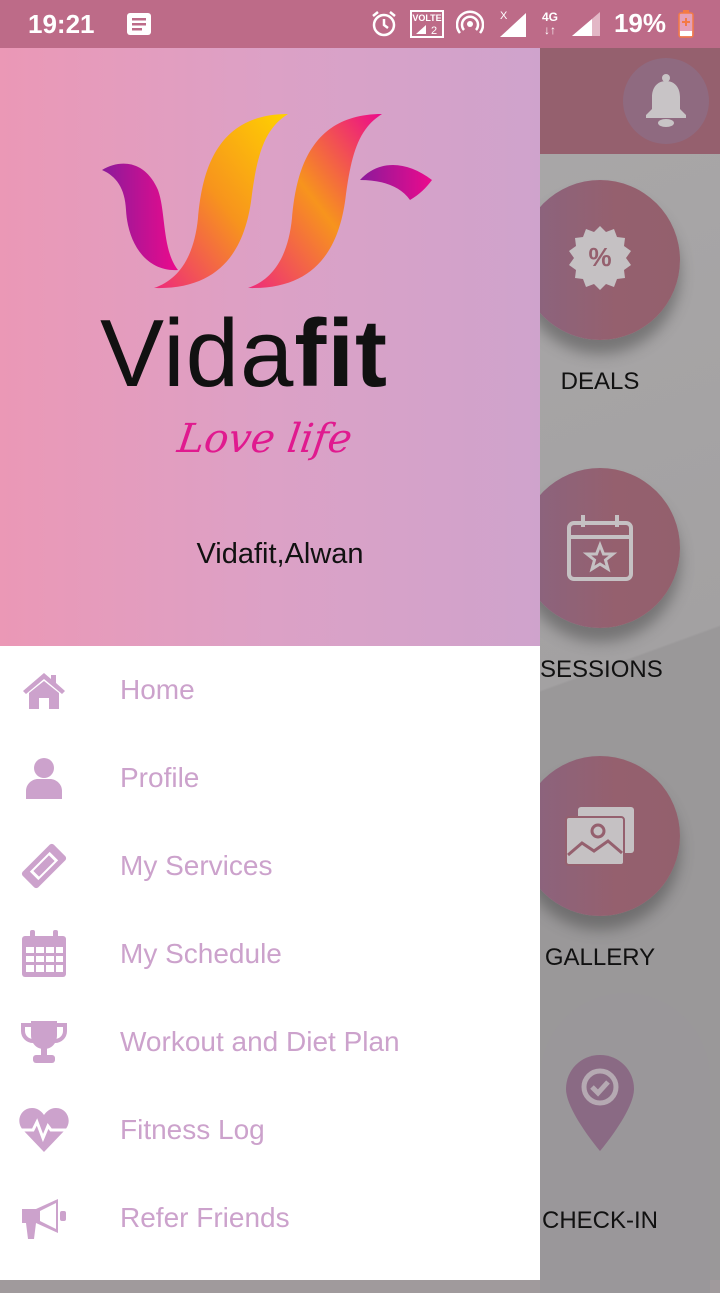 The width and height of the screenshot is (720, 1293). I want to click on menu-item-label: Profile, so click(160, 777).